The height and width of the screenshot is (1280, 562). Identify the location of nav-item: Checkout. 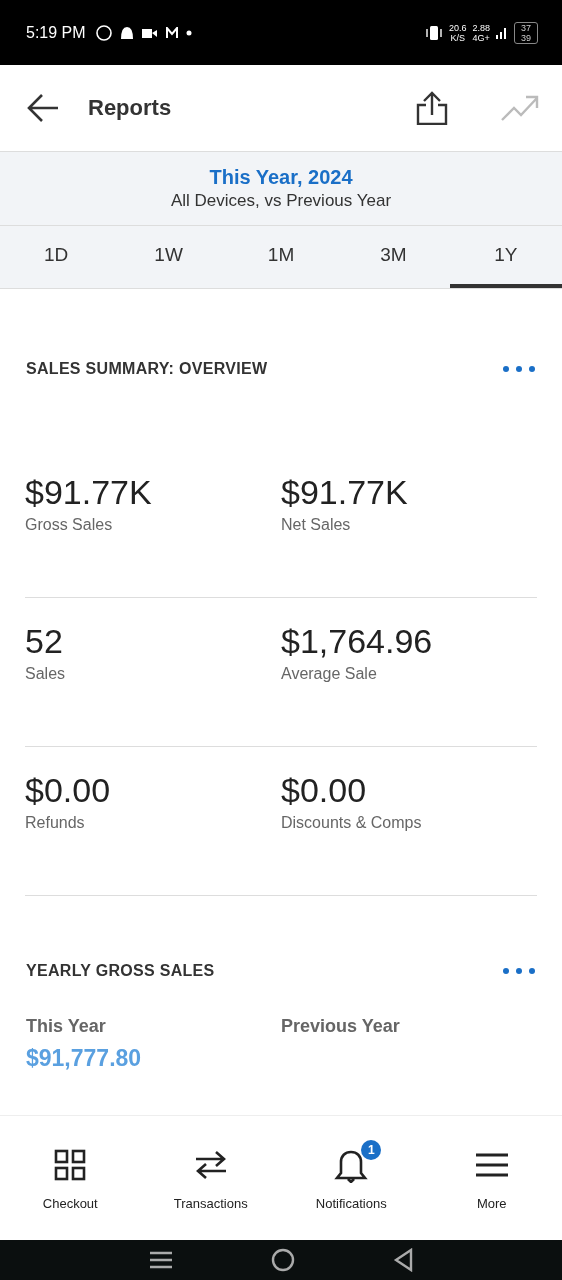
(70, 1178).